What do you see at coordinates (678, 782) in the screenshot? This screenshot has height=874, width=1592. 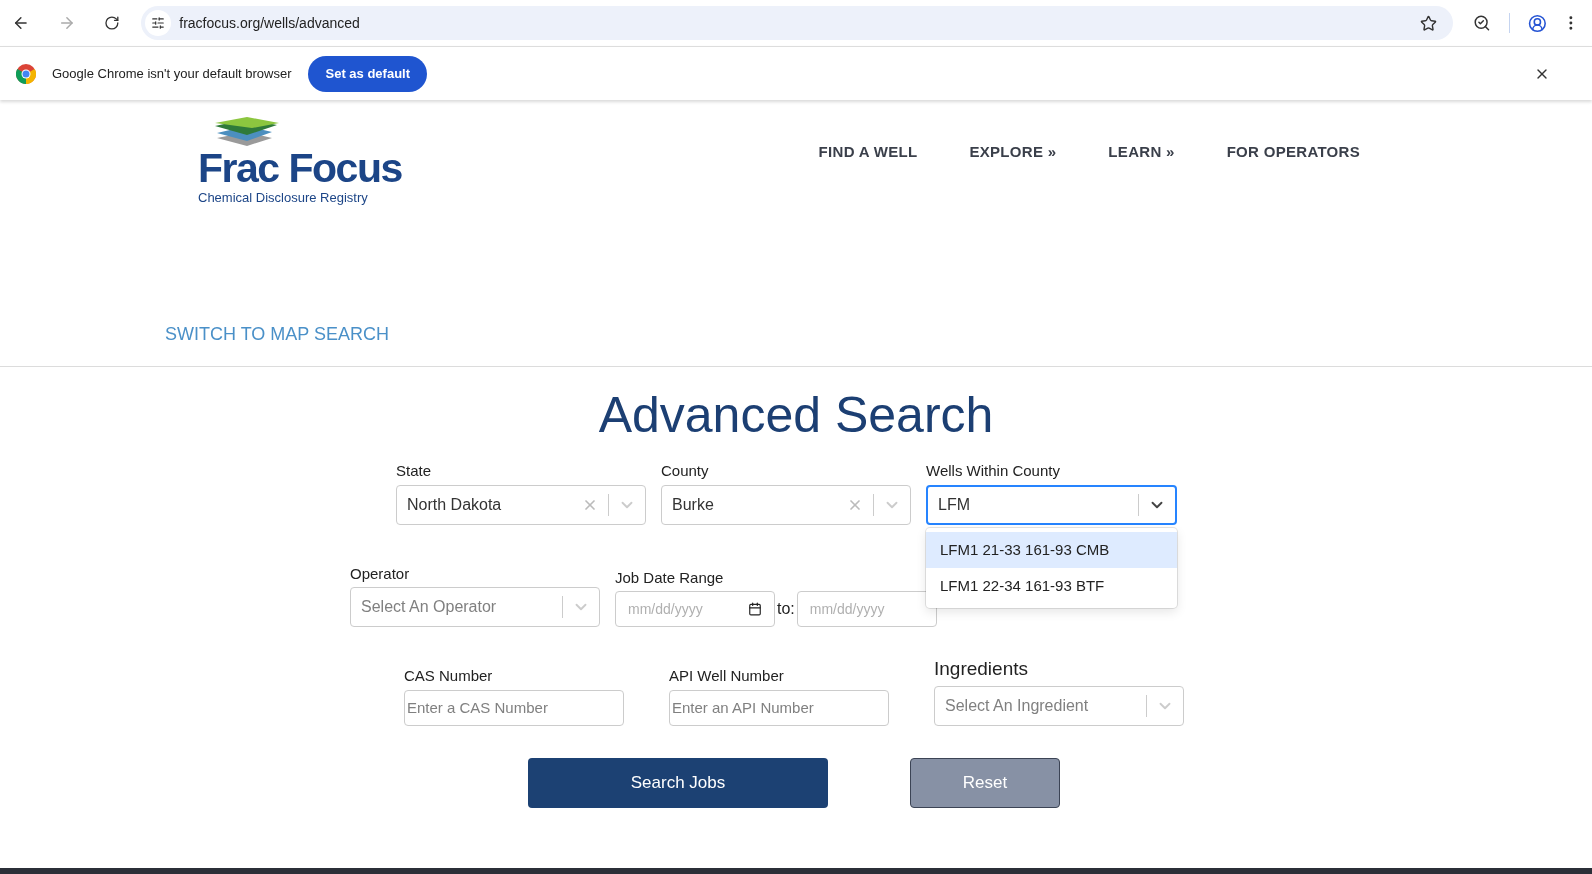 I see `search-jobs-button: Search Jobs` at bounding box center [678, 782].